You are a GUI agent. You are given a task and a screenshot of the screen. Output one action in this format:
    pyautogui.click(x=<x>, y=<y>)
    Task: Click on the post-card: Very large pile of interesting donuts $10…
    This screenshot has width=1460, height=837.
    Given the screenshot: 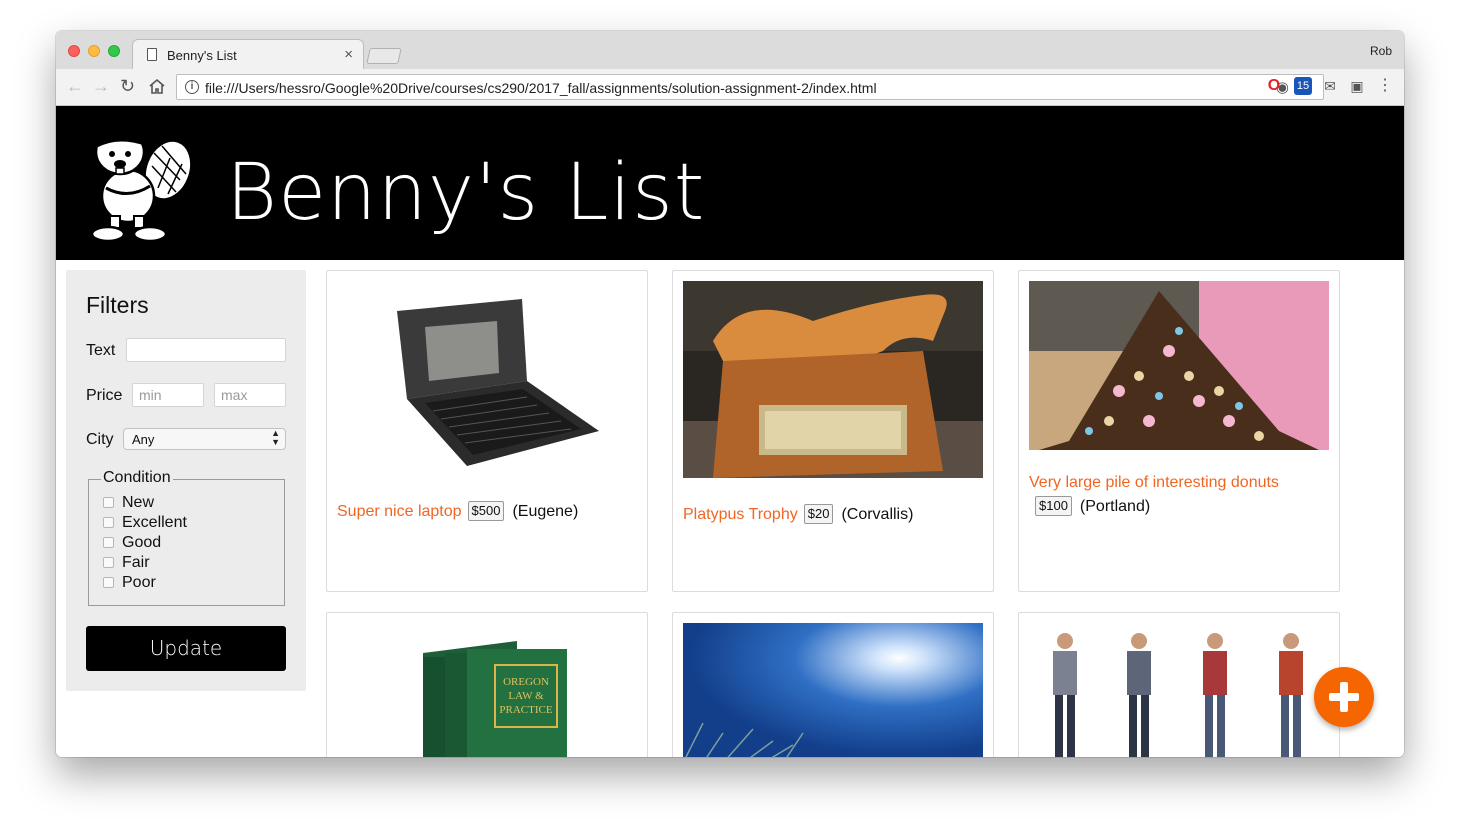 What is the action you would take?
    pyautogui.click(x=1179, y=431)
    